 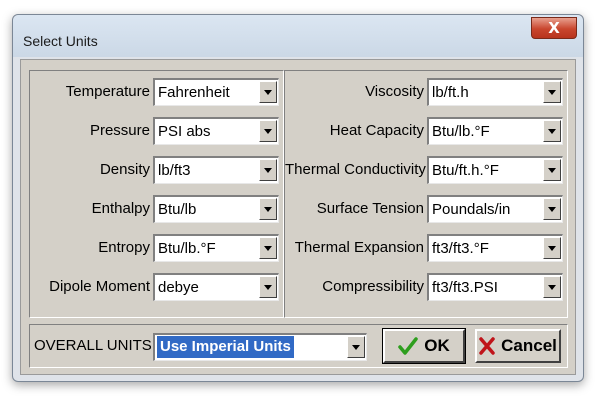 I want to click on entropy-select: Btu/lb.°F, so click(x=216, y=248).